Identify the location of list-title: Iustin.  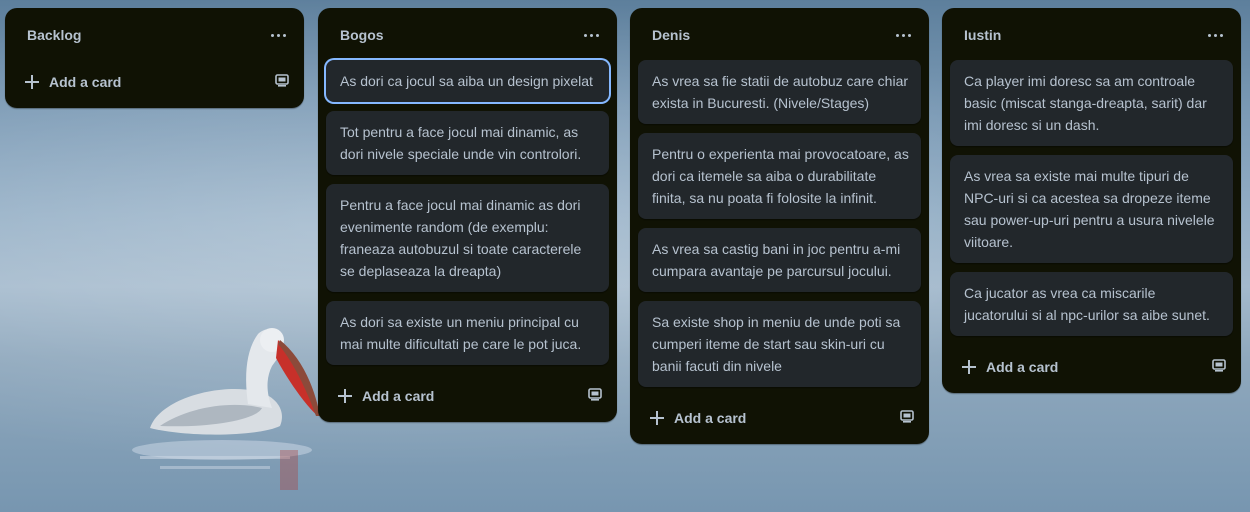
(983, 35).